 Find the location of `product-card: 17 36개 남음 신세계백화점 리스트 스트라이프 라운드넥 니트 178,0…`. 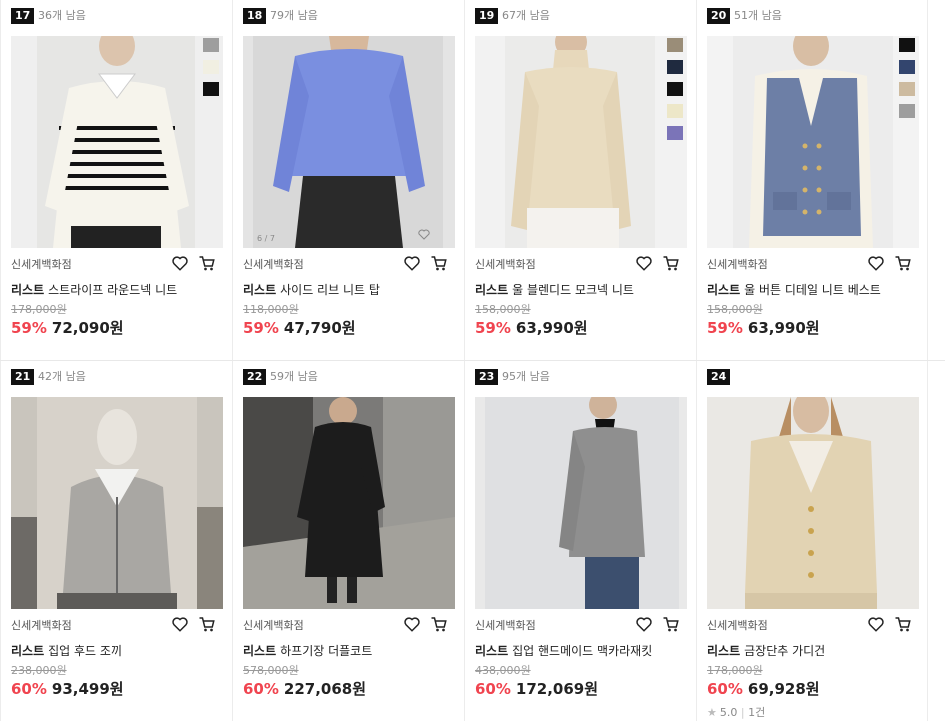

product-card: 17 36개 남음 신세계백화점 리스트 스트라이프 라운드넥 니트 178,0… is located at coordinates (116, 180).